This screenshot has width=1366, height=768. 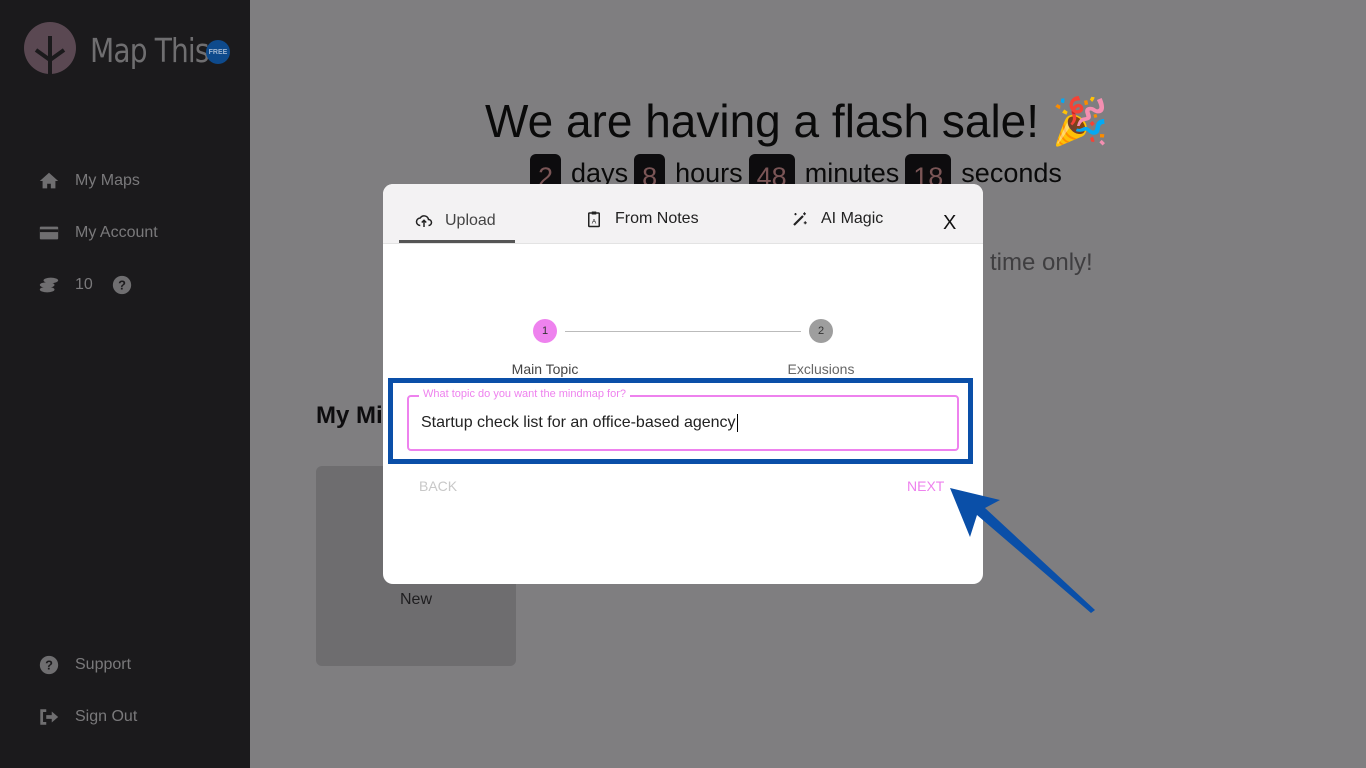 I want to click on svg-text: A, so click(x=594, y=222).